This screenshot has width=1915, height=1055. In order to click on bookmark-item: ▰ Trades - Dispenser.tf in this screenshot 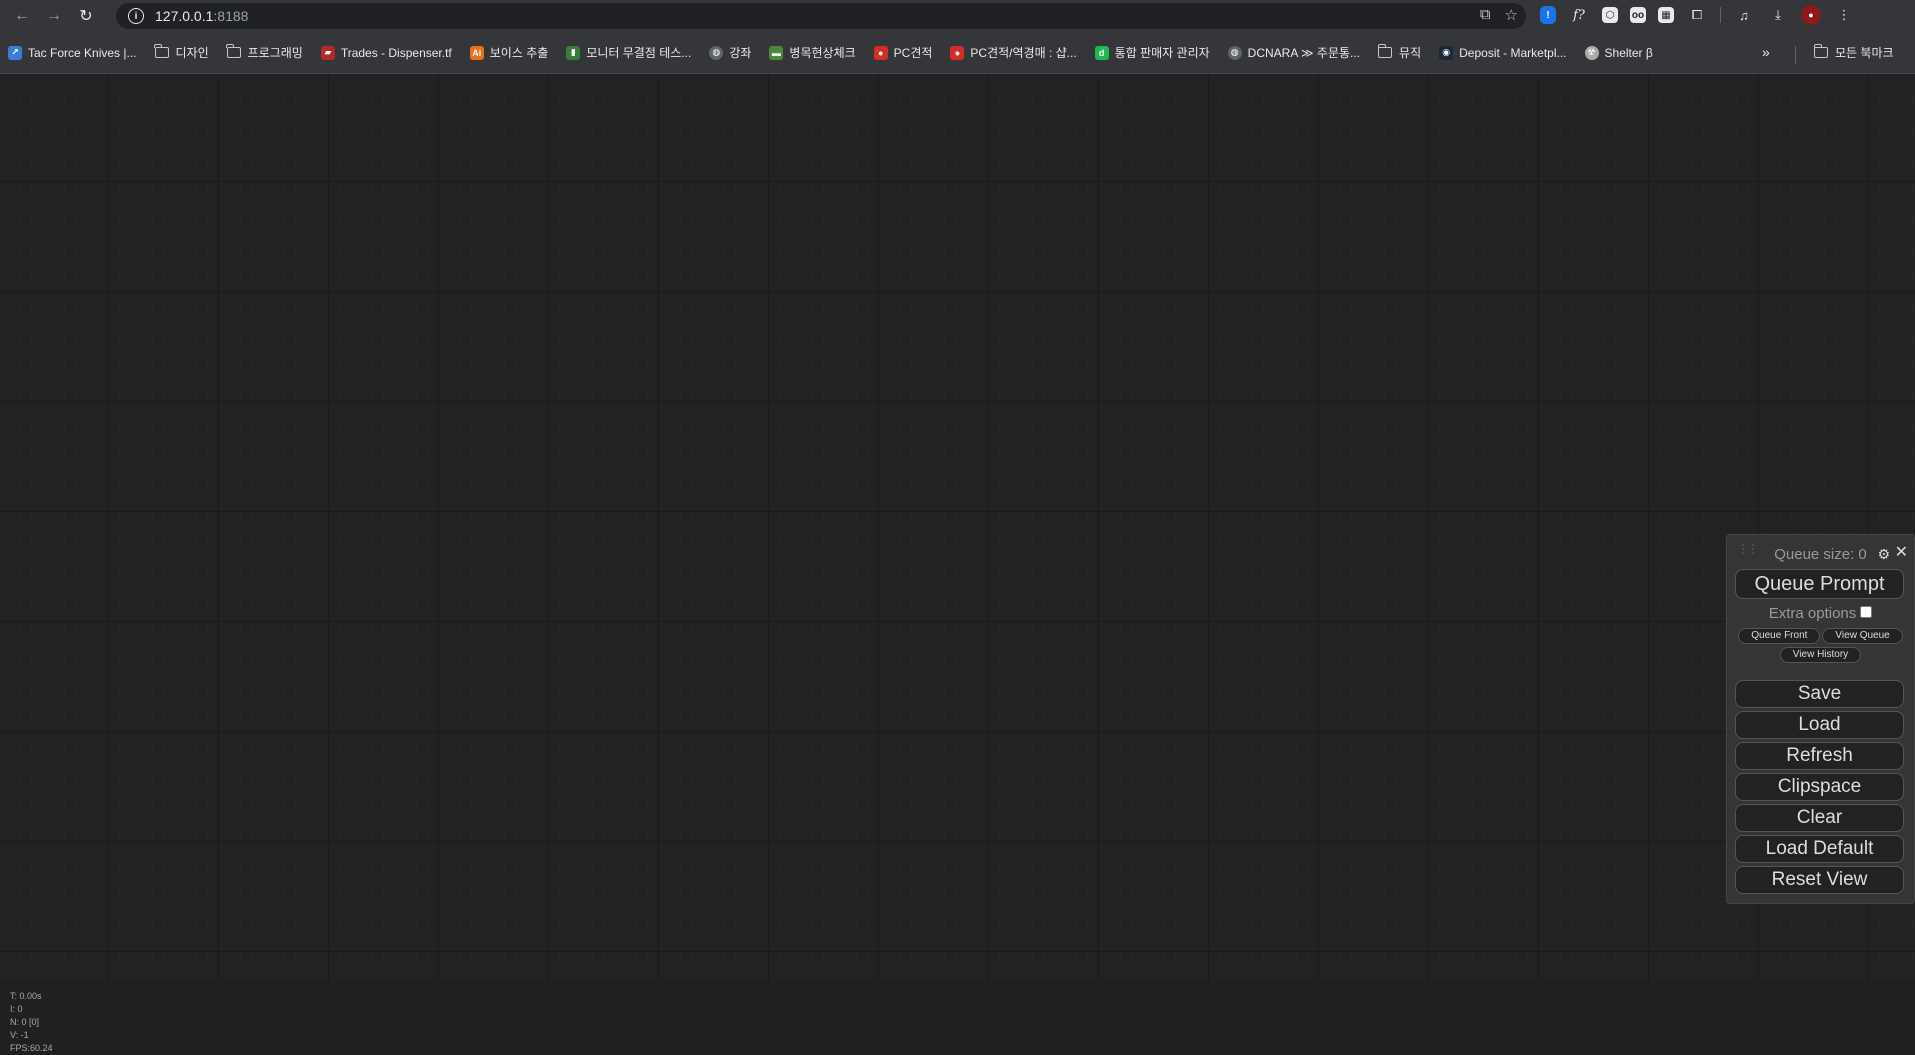, I will do `click(386, 52)`.